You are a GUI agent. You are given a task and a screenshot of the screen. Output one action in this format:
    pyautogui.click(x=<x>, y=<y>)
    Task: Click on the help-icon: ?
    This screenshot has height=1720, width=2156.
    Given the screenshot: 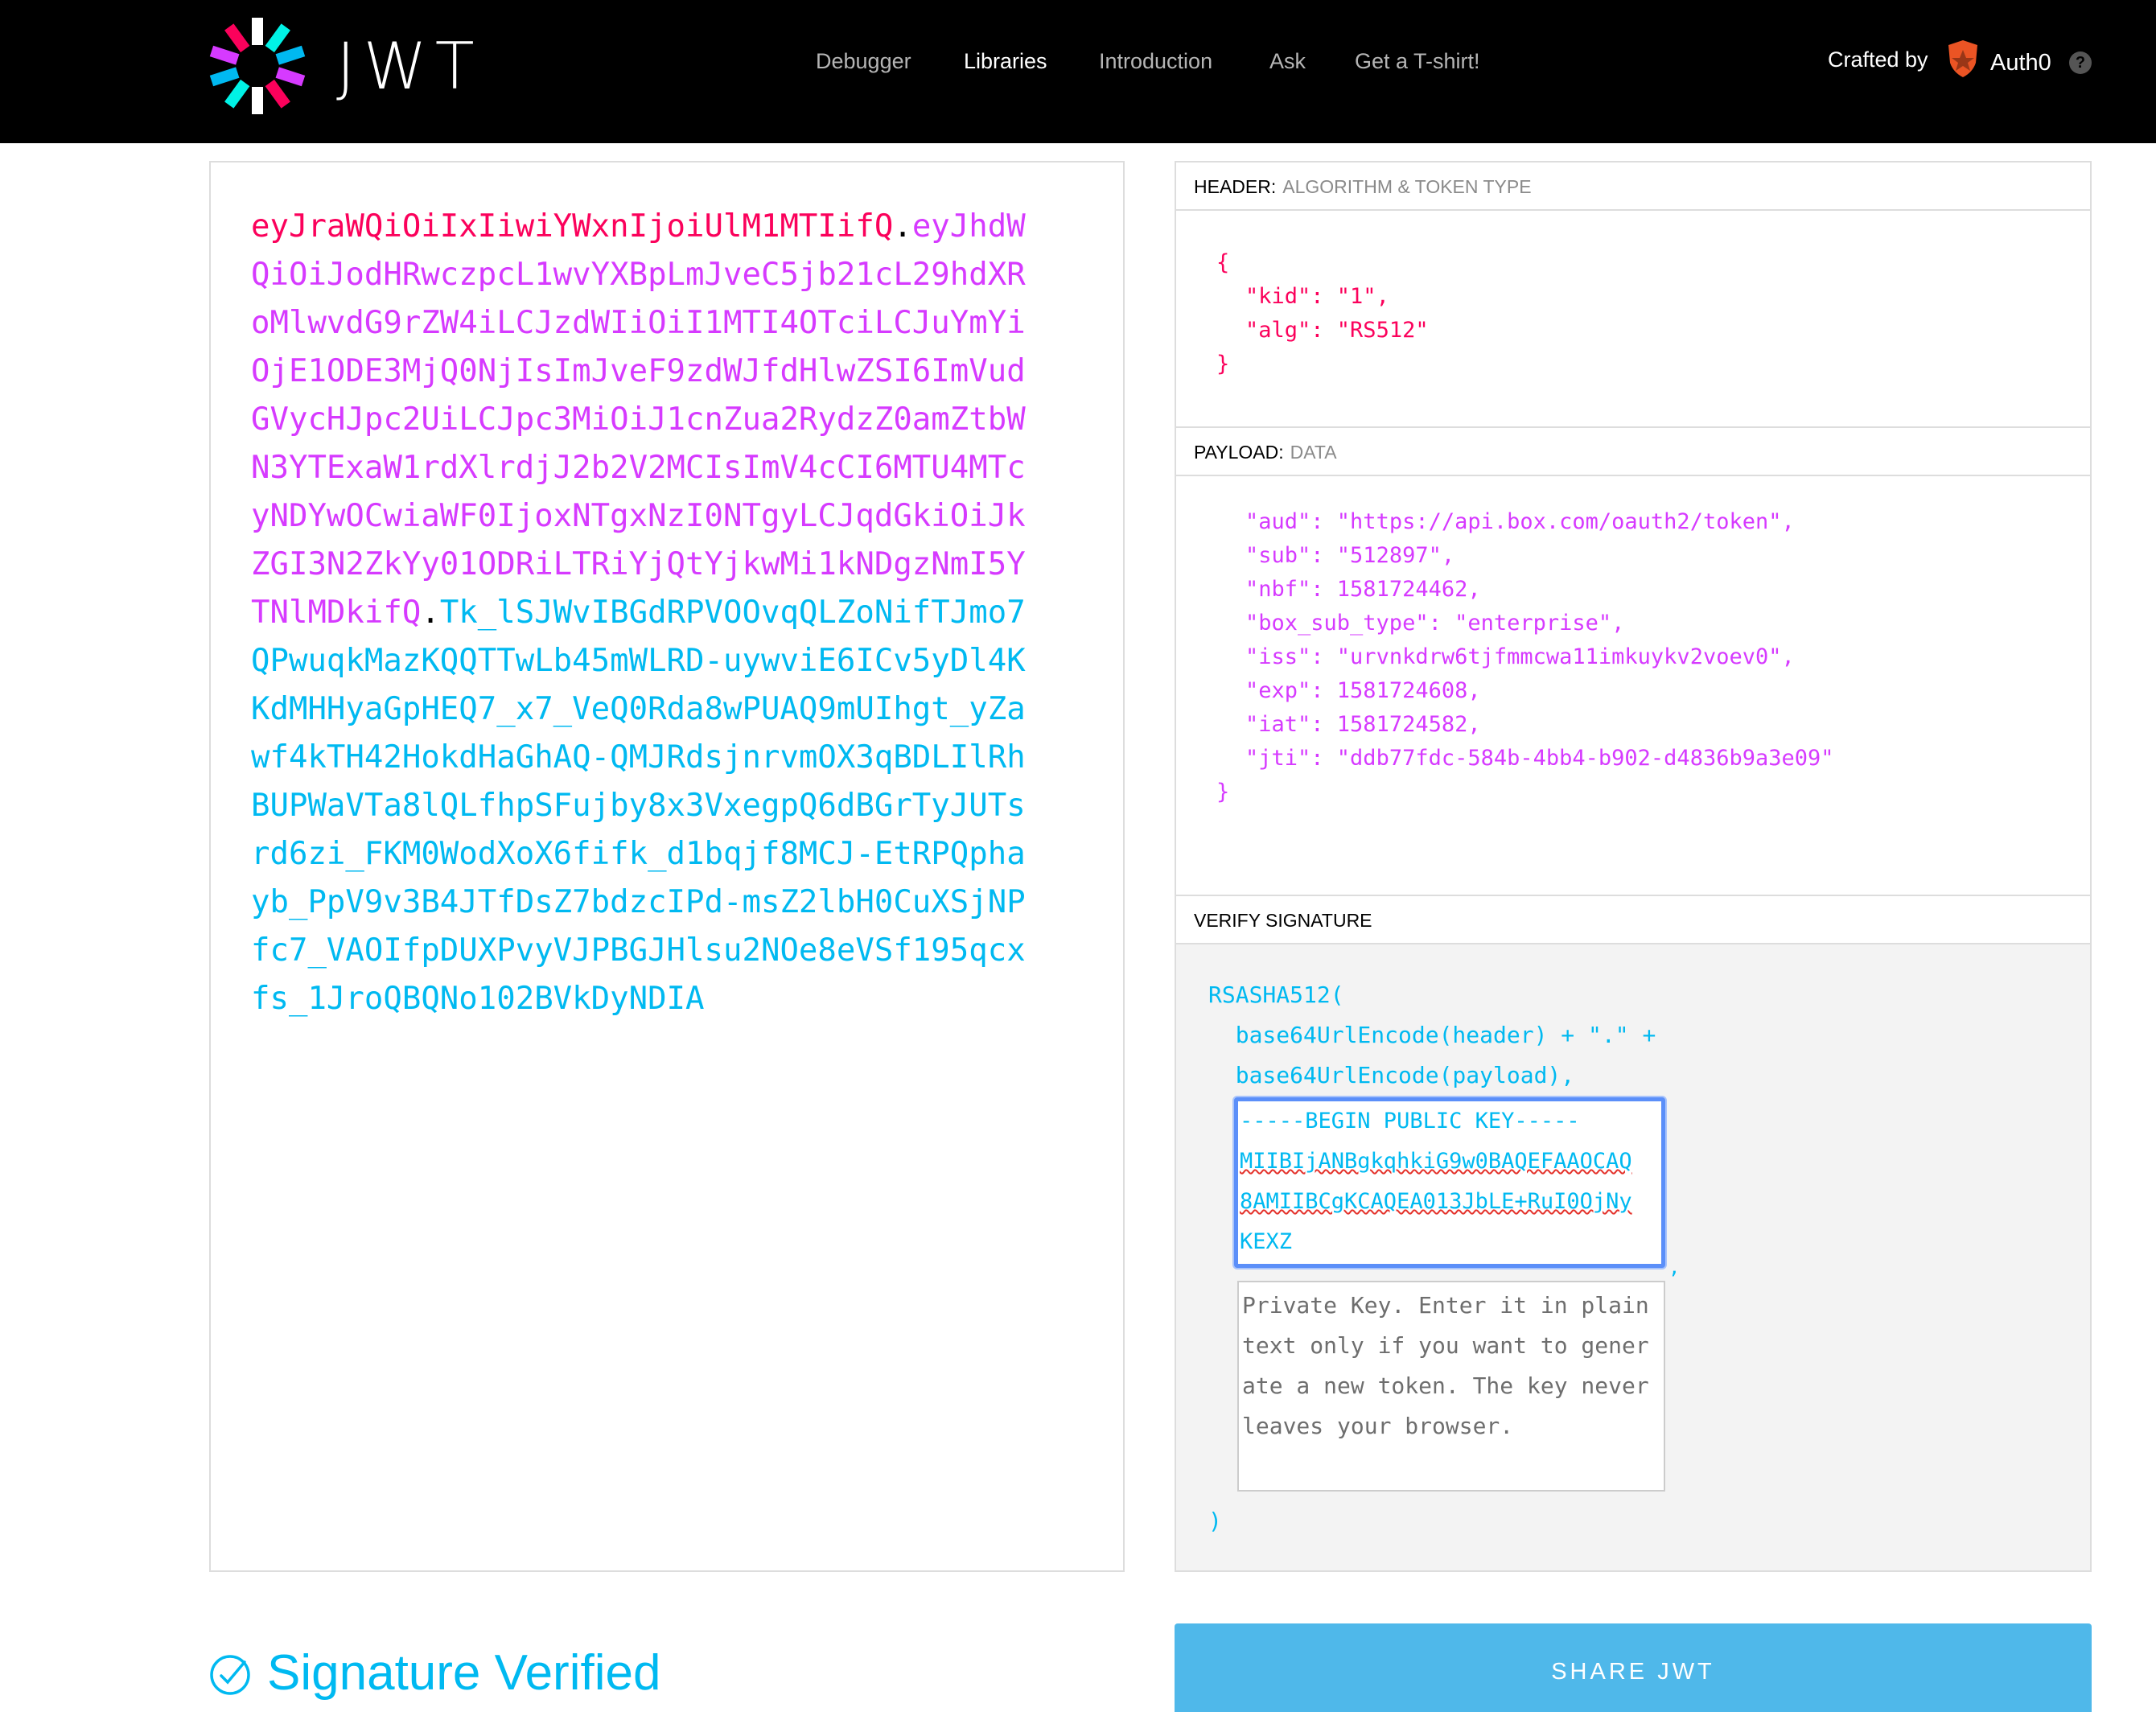 What is the action you would take?
    pyautogui.click(x=2080, y=62)
    